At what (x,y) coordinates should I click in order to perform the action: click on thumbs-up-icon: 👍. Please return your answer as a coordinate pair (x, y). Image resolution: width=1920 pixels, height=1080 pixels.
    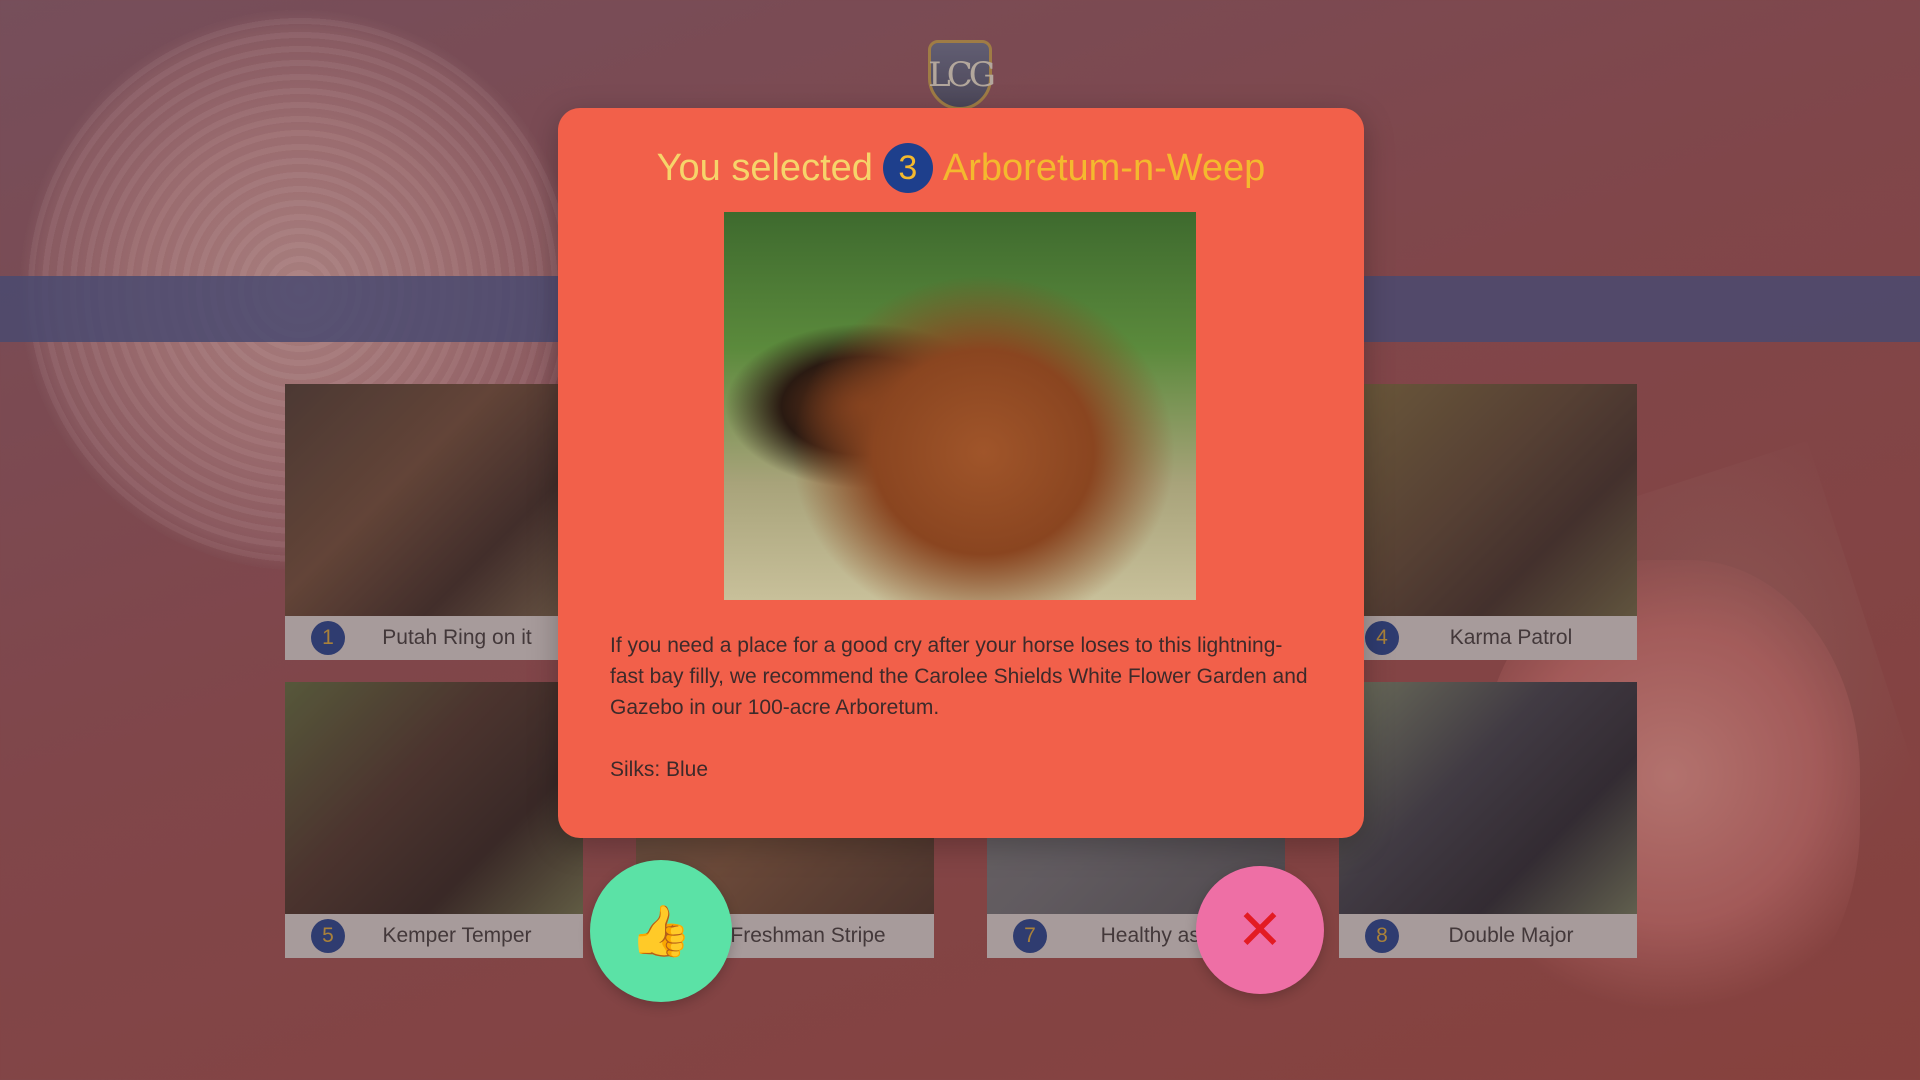
    Looking at the image, I should click on (661, 930).